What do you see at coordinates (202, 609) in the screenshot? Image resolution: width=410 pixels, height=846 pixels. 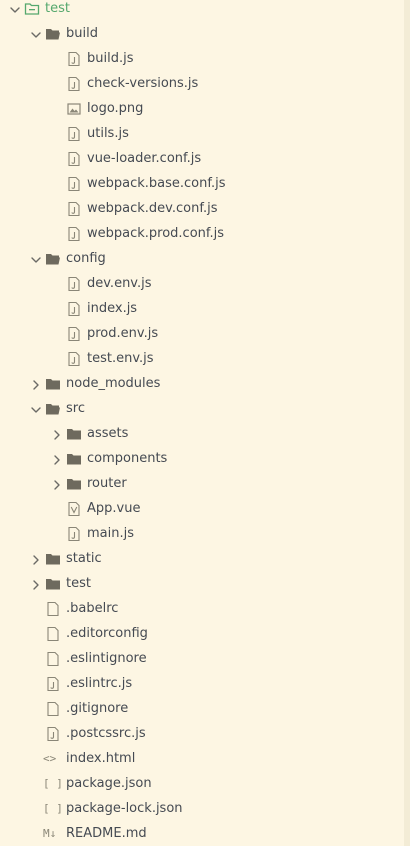 I see `file-item: .babelrc` at bounding box center [202, 609].